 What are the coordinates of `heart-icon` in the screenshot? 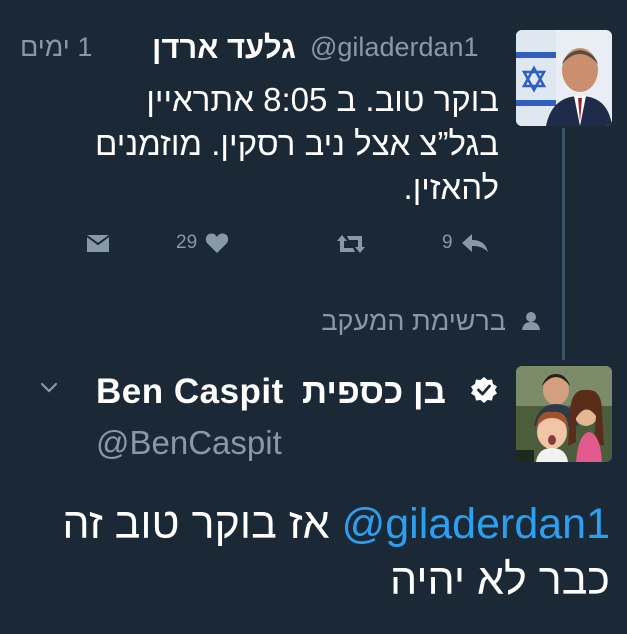 It's located at (217, 243).